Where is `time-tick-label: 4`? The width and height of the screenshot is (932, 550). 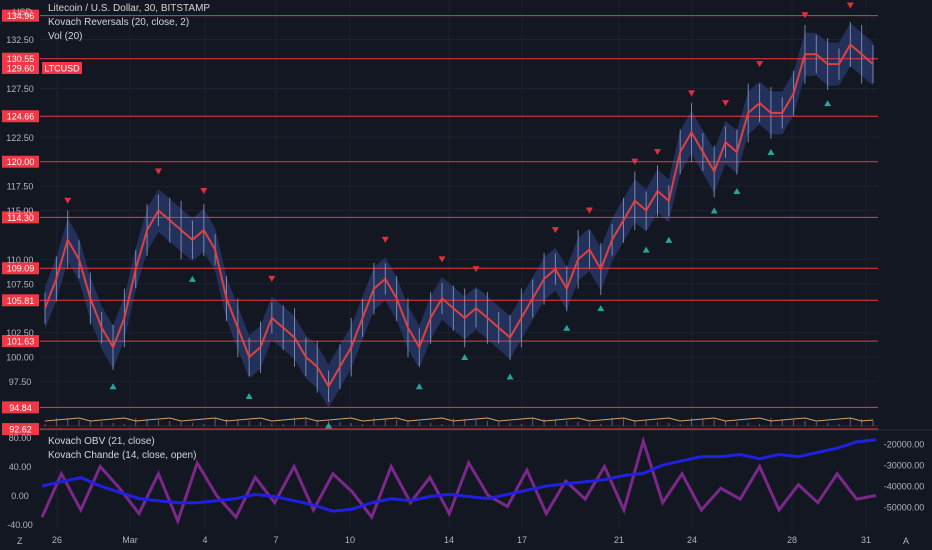
time-tick-label: 4 is located at coordinates (204, 540).